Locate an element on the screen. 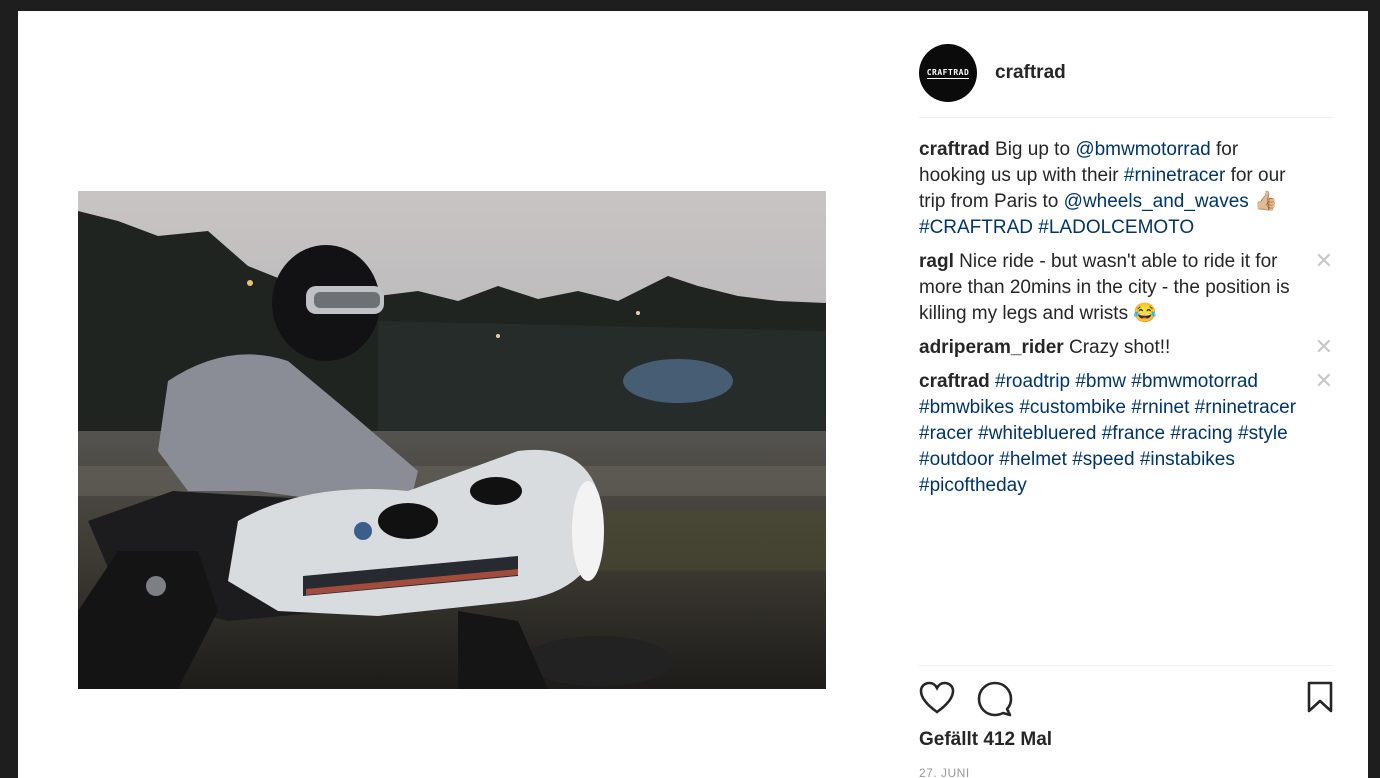 This screenshot has height=778, width=1380. hashtag-link: #bmwmotorrad is located at coordinates (1194, 381).